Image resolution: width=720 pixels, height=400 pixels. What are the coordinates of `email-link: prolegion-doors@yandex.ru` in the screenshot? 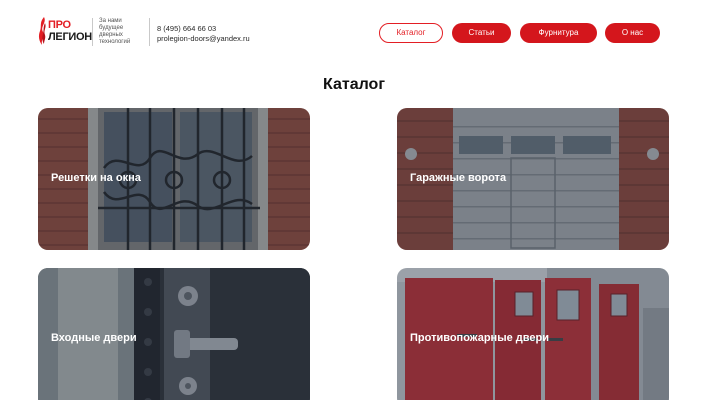 It's located at (203, 39).